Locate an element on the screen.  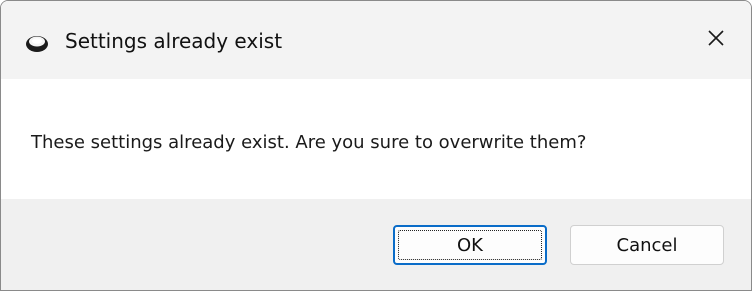
ok-button: OK is located at coordinates (470, 245).